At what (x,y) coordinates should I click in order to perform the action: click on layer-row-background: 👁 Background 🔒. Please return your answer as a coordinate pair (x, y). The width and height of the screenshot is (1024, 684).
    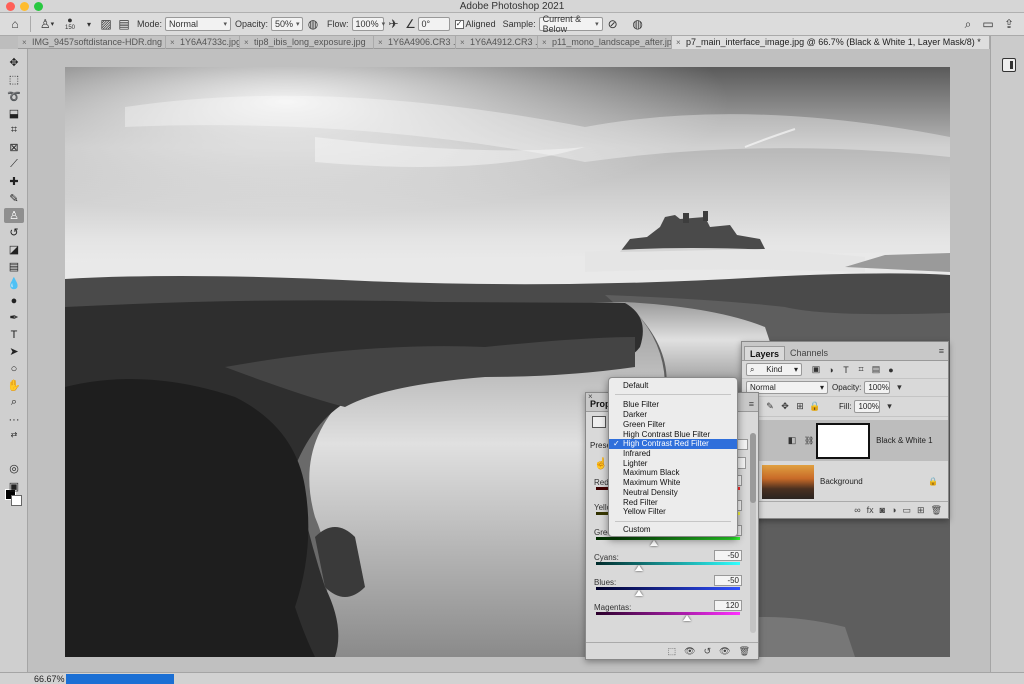
    Looking at the image, I should click on (845, 481).